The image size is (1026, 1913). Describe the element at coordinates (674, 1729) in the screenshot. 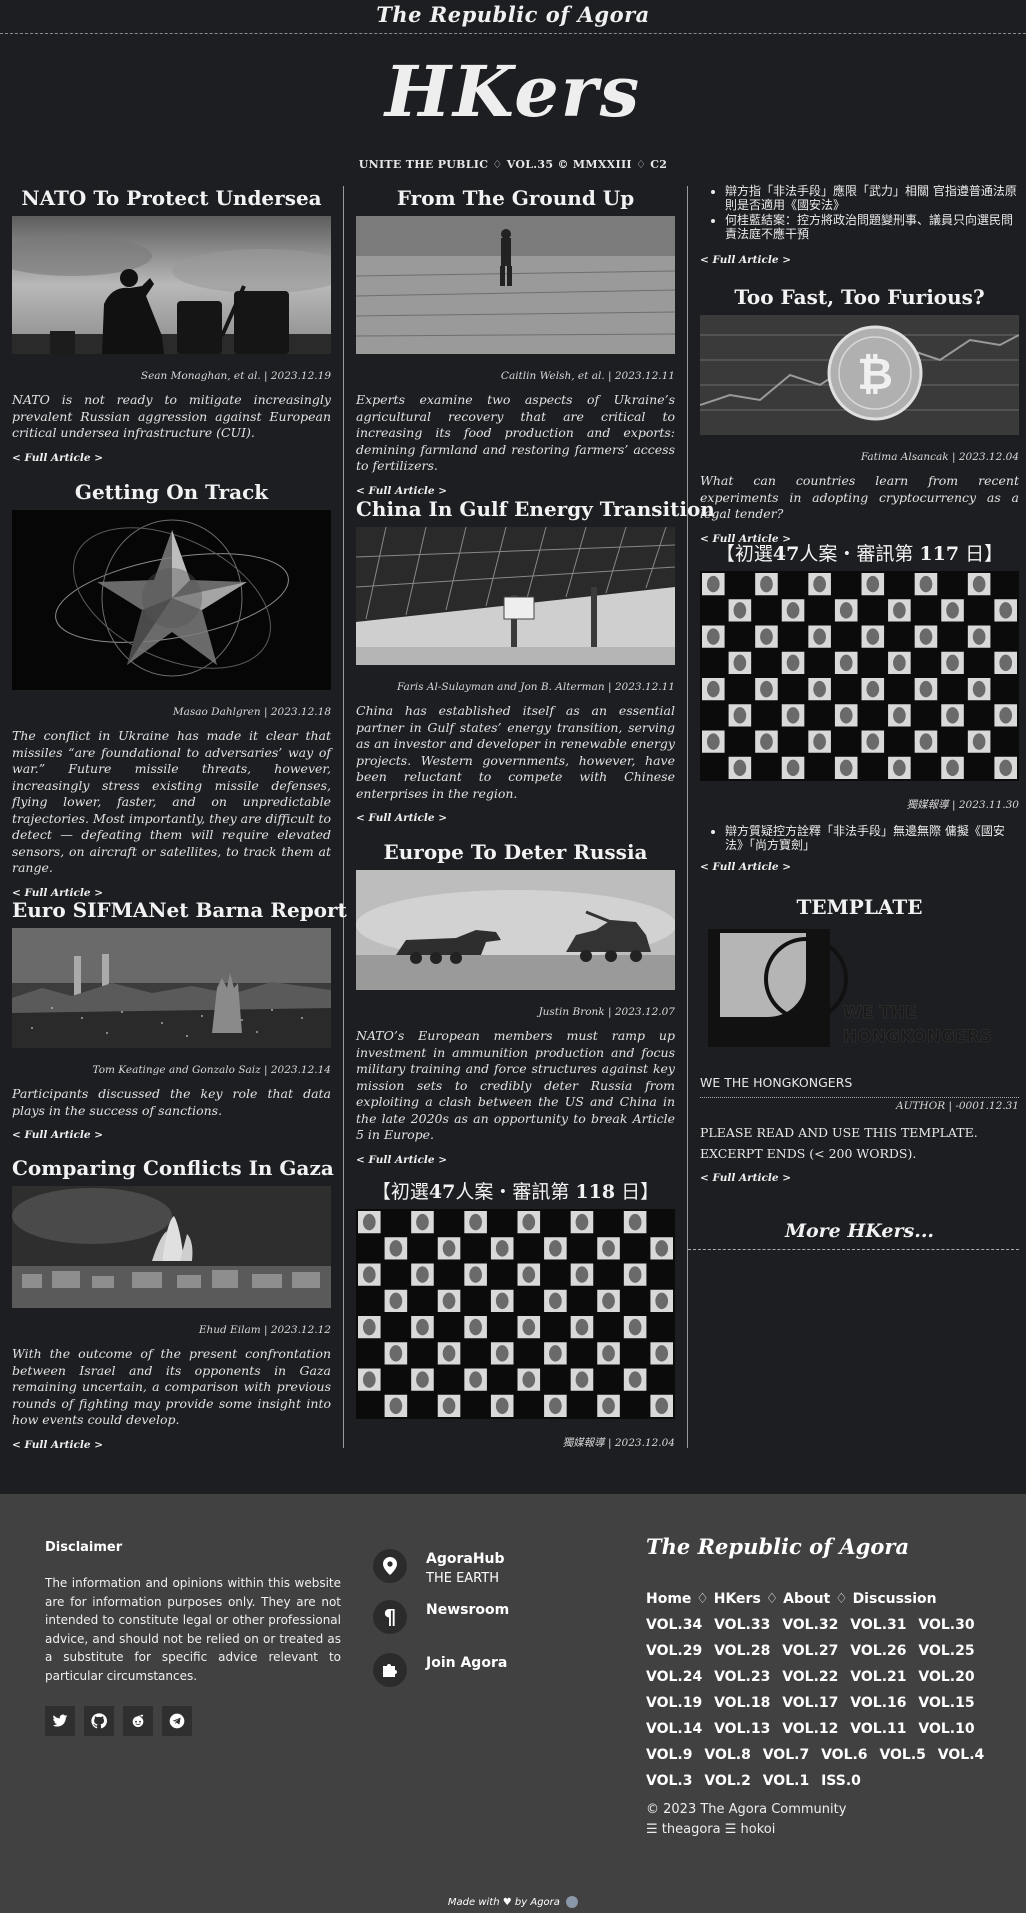

I see `volume-link: VOL.14` at that location.